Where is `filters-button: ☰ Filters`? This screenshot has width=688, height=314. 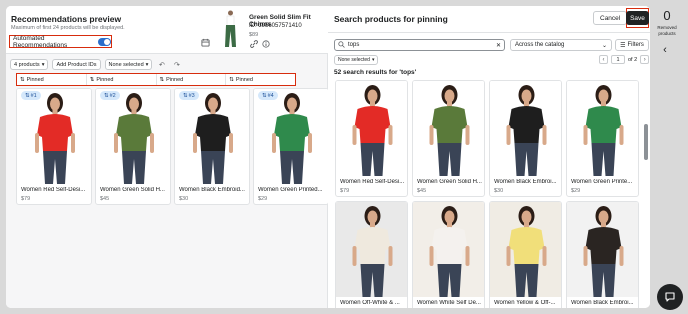 filters-button: ☰ Filters is located at coordinates (632, 45).